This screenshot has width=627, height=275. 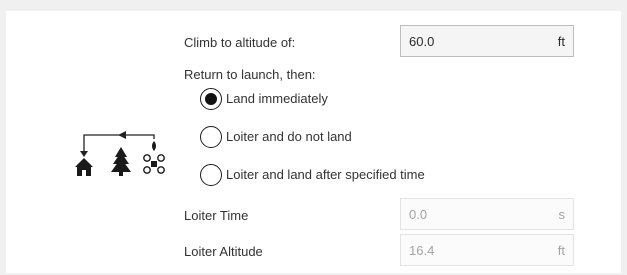 What do you see at coordinates (289, 136) in the screenshot?
I see `radio-label-loiter-no-land: Loiter and do not land` at bounding box center [289, 136].